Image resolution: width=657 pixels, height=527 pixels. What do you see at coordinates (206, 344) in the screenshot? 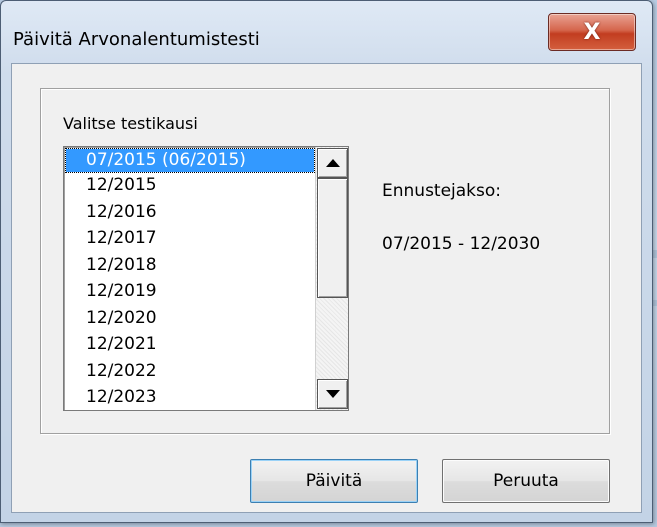
I see `list-item: 12/2021` at bounding box center [206, 344].